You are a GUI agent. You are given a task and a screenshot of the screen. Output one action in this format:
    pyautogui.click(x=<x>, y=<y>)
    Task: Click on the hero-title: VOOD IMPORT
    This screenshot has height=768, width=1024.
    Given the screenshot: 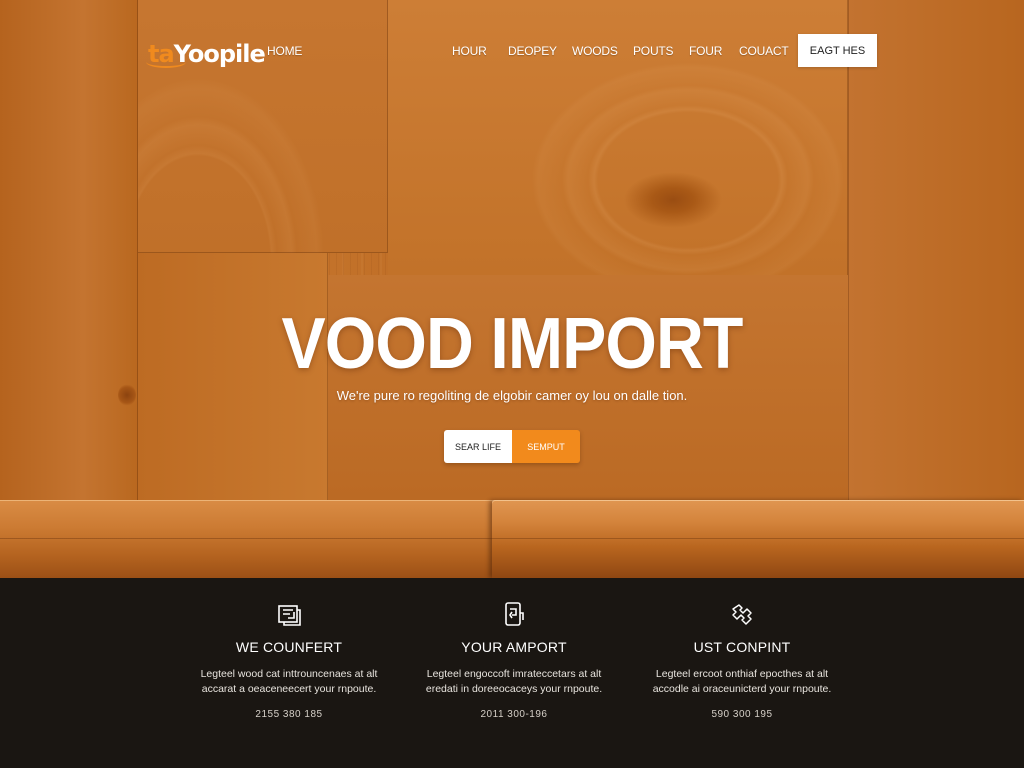 What is the action you would take?
    pyautogui.click(x=512, y=344)
    